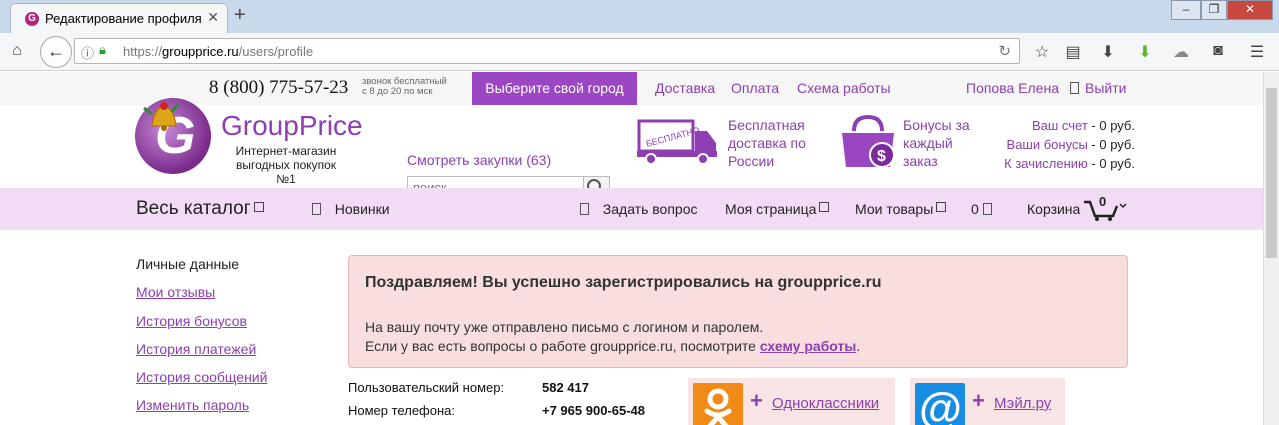 This screenshot has width=1279, height=425. I want to click on bonus-line1: Бонусы за, so click(936, 125).